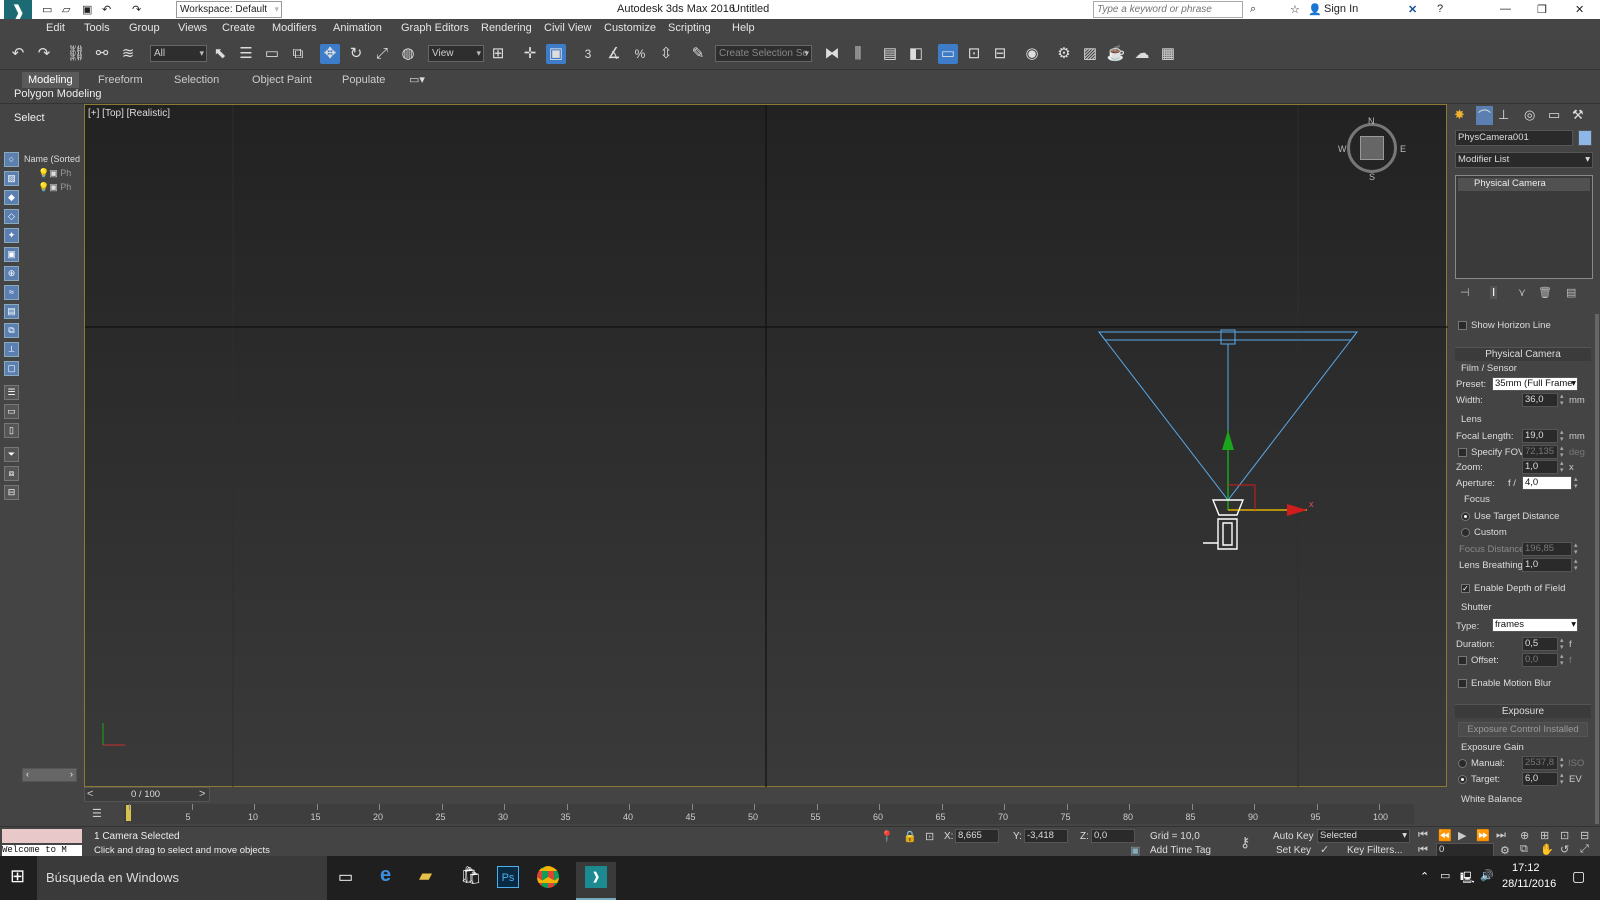 The width and height of the screenshot is (1600, 900). What do you see at coordinates (417, 79) in the screenshot?
I see `ribbon-options-icon: ▭▾` at bounding box center [417, 79].